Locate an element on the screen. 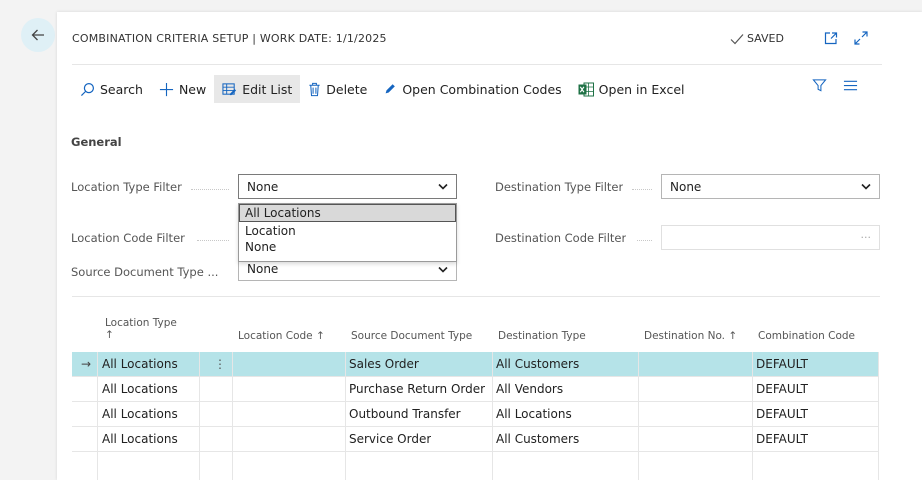 The height and width of the screenshot is (480, 922). location-type-dropdown: All Locations Location None is located at coordinates (347, 232).